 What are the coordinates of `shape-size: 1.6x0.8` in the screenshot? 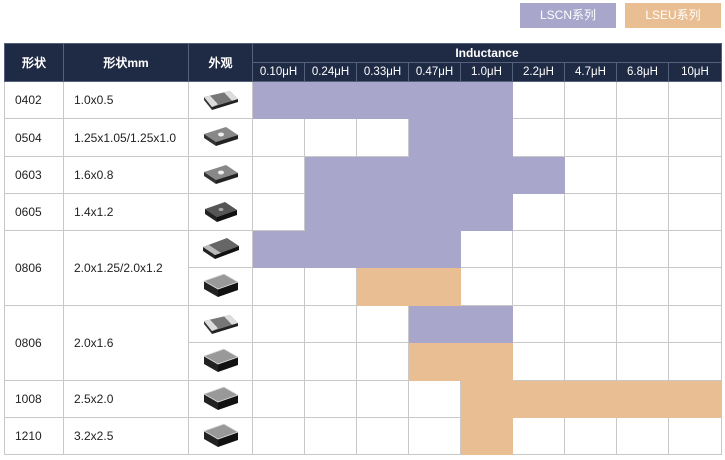 It's located at (126, 175).